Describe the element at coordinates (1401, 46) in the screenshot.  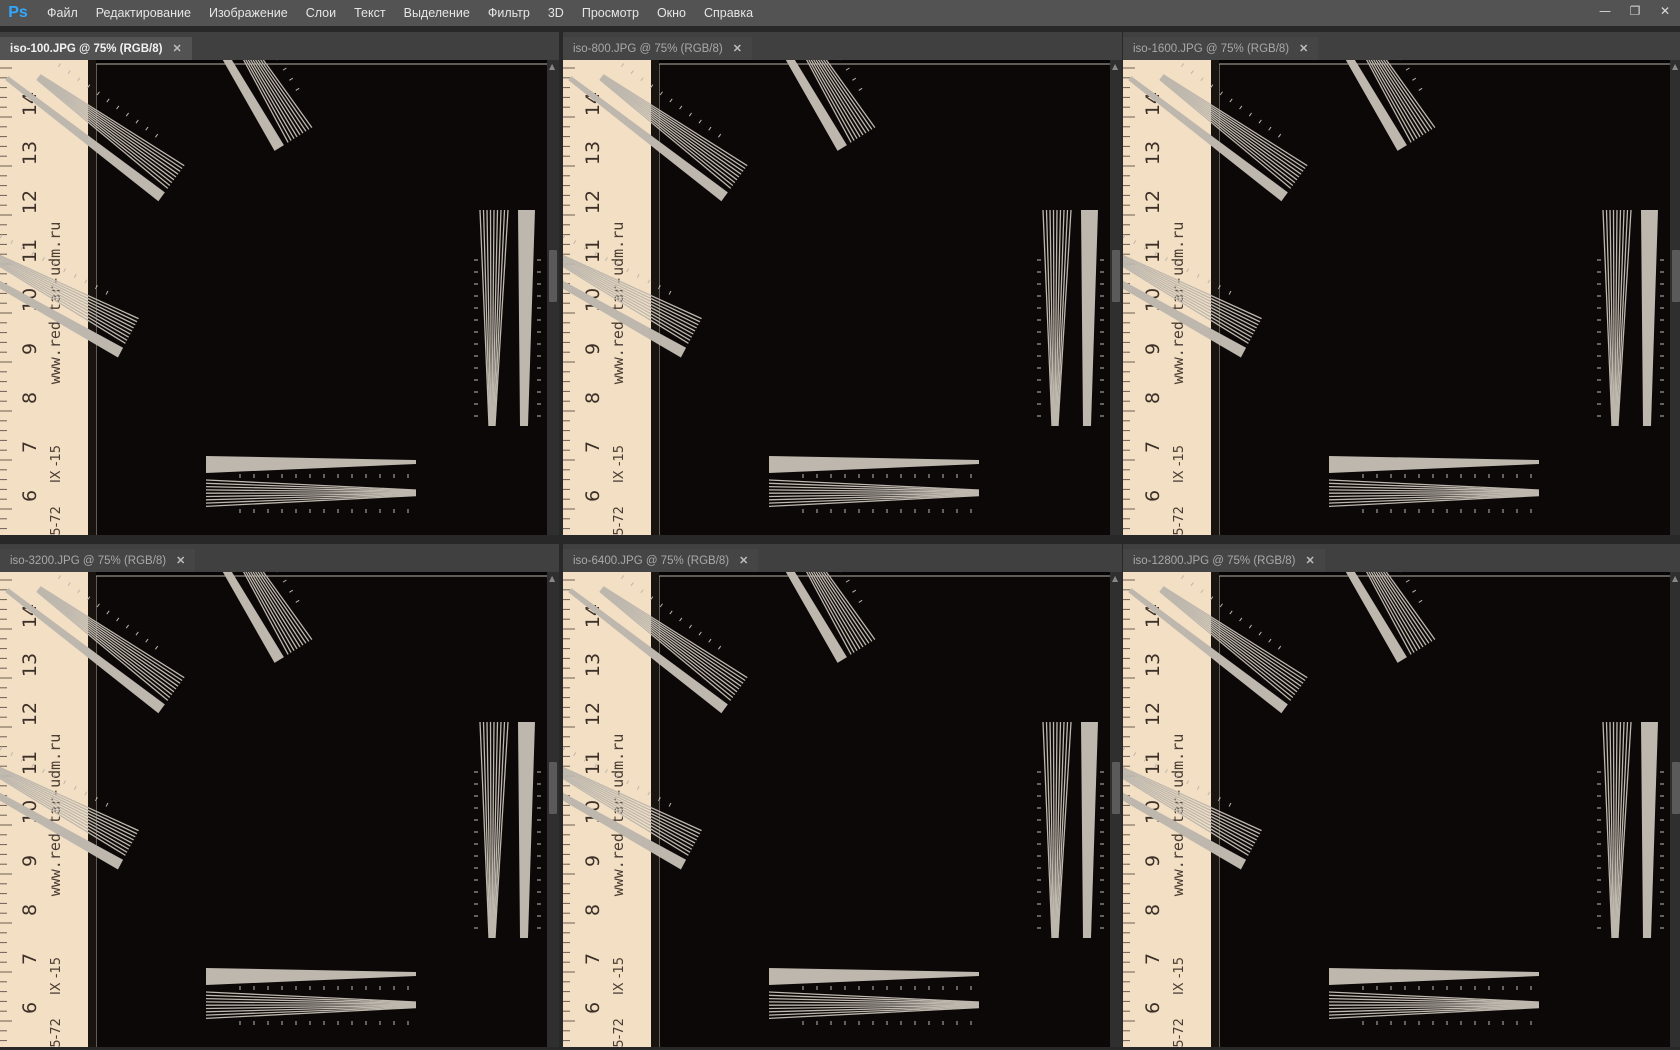
I see `document-tab-bar: iso-1600.JPG @ 75% (RGB/8) ✕` at that location.